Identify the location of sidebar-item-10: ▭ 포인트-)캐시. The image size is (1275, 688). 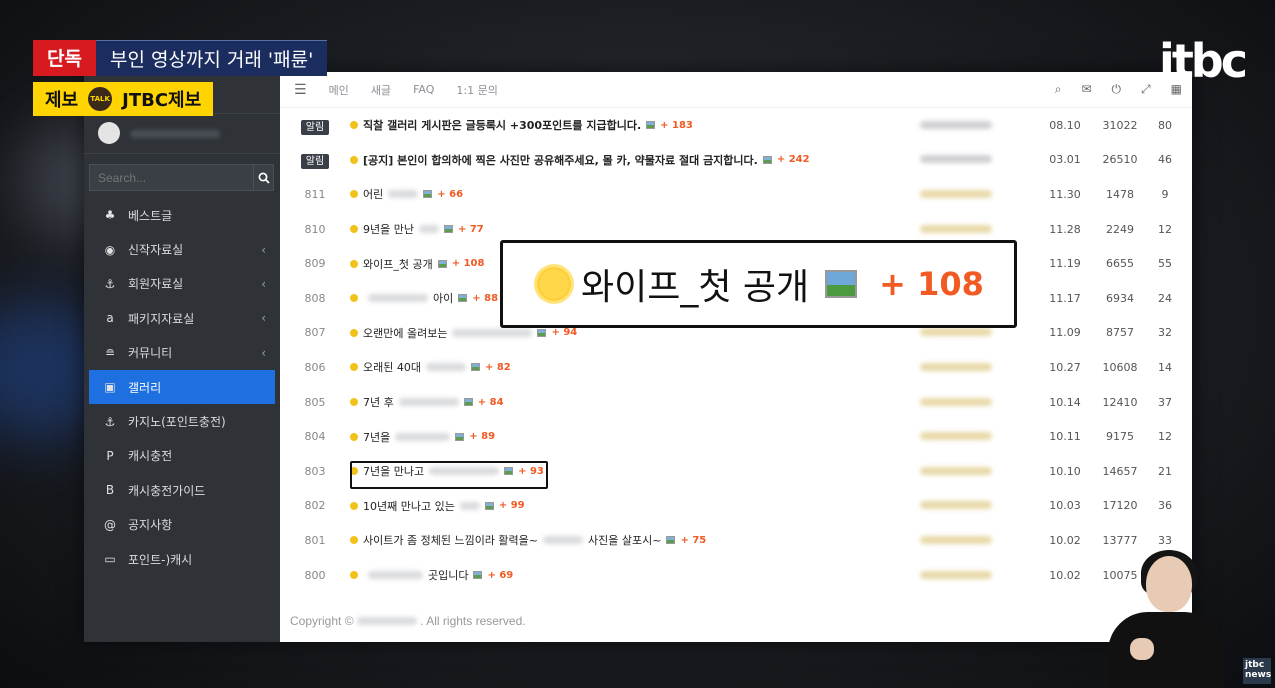
(182, 559).